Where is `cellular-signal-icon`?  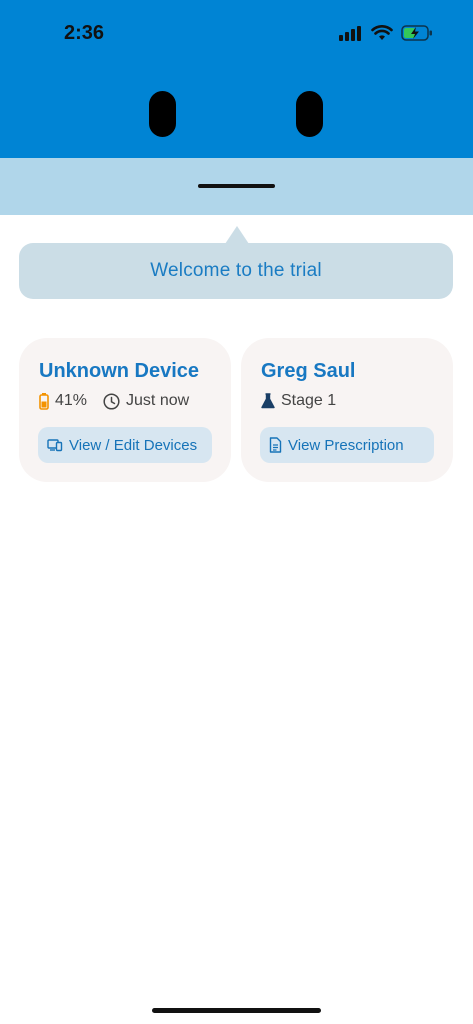
cellular-signal-icon is located at coordinates (351, 33).